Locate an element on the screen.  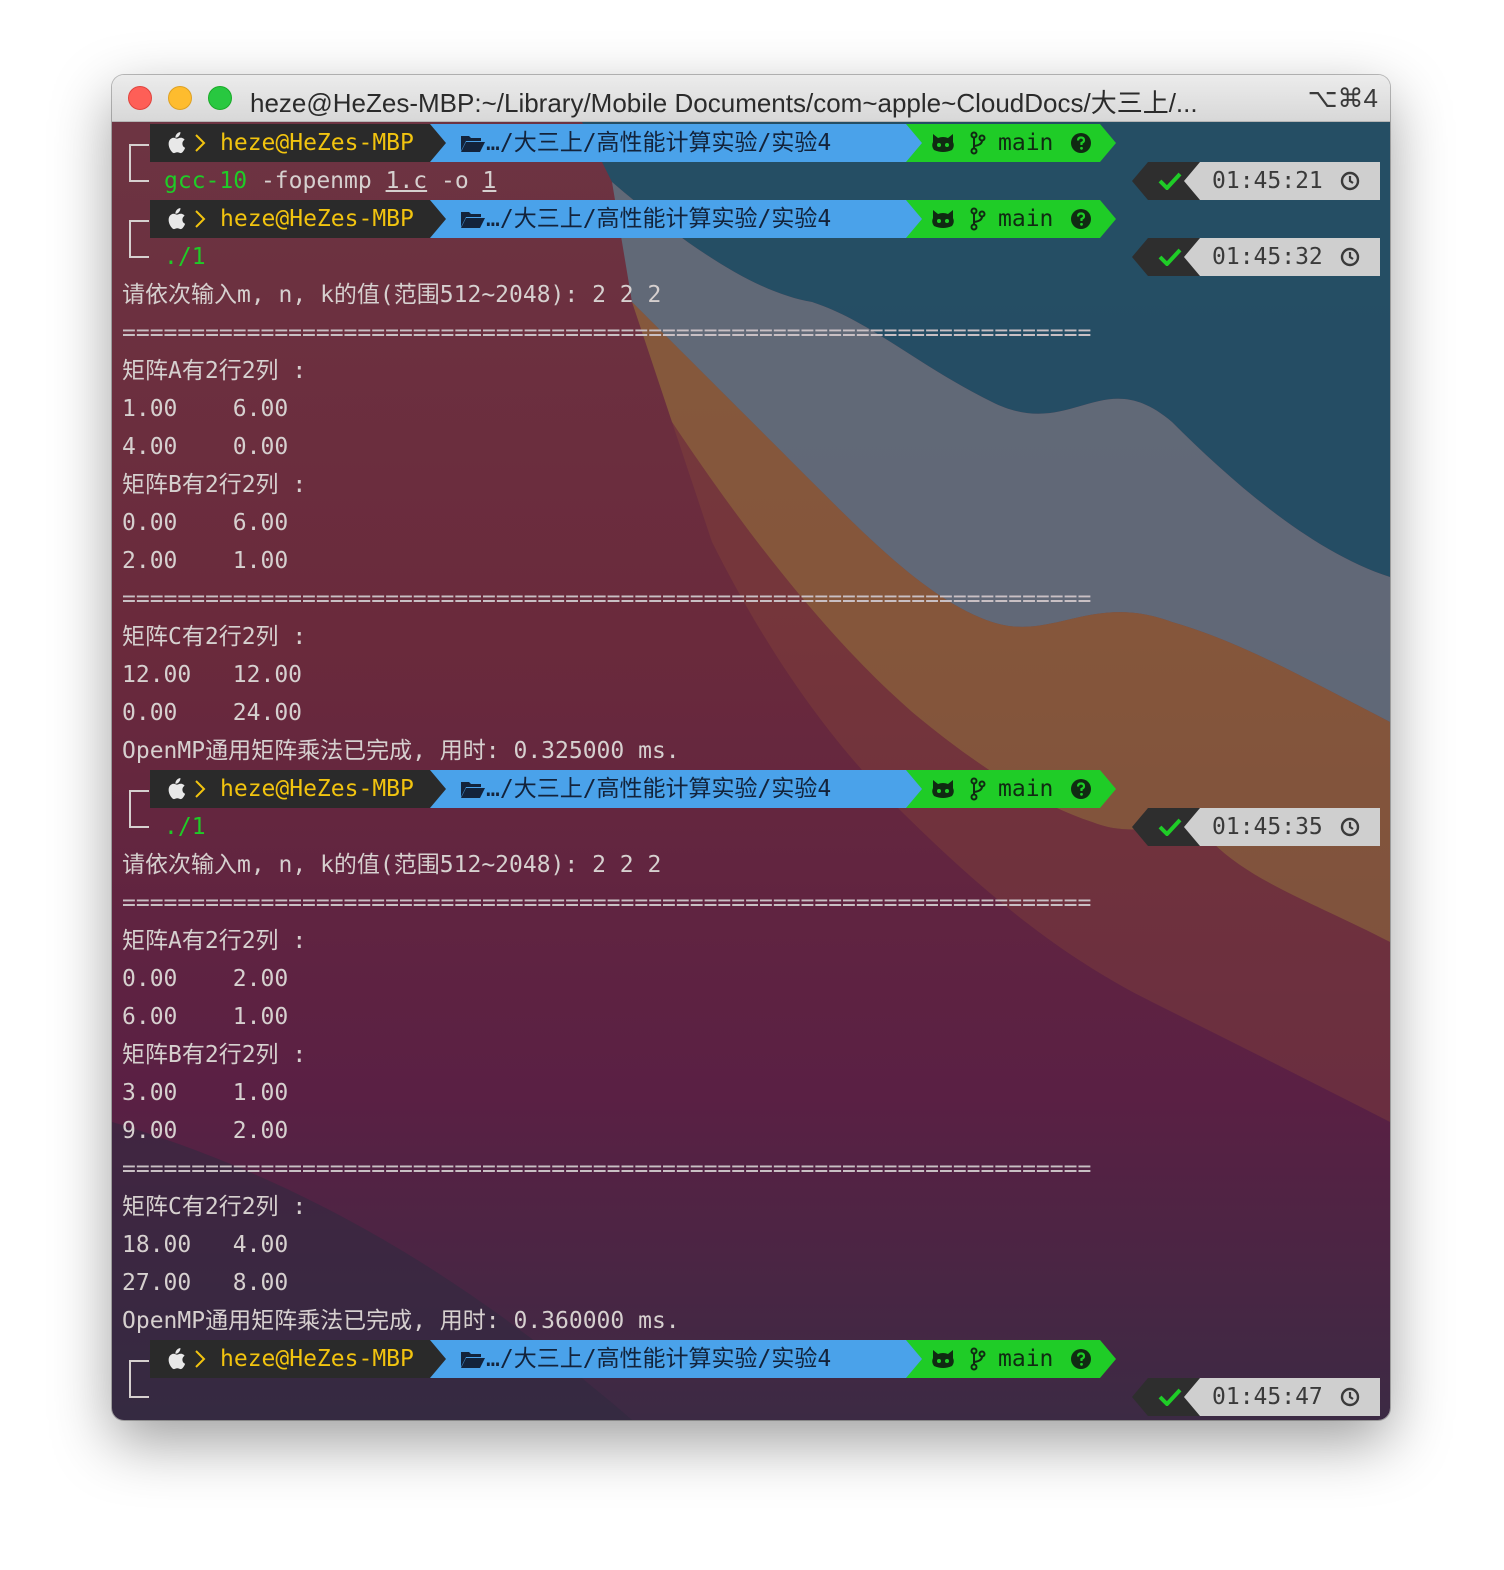
right-prompt: 01:45:47 is located at coordinates (1256, 1397).